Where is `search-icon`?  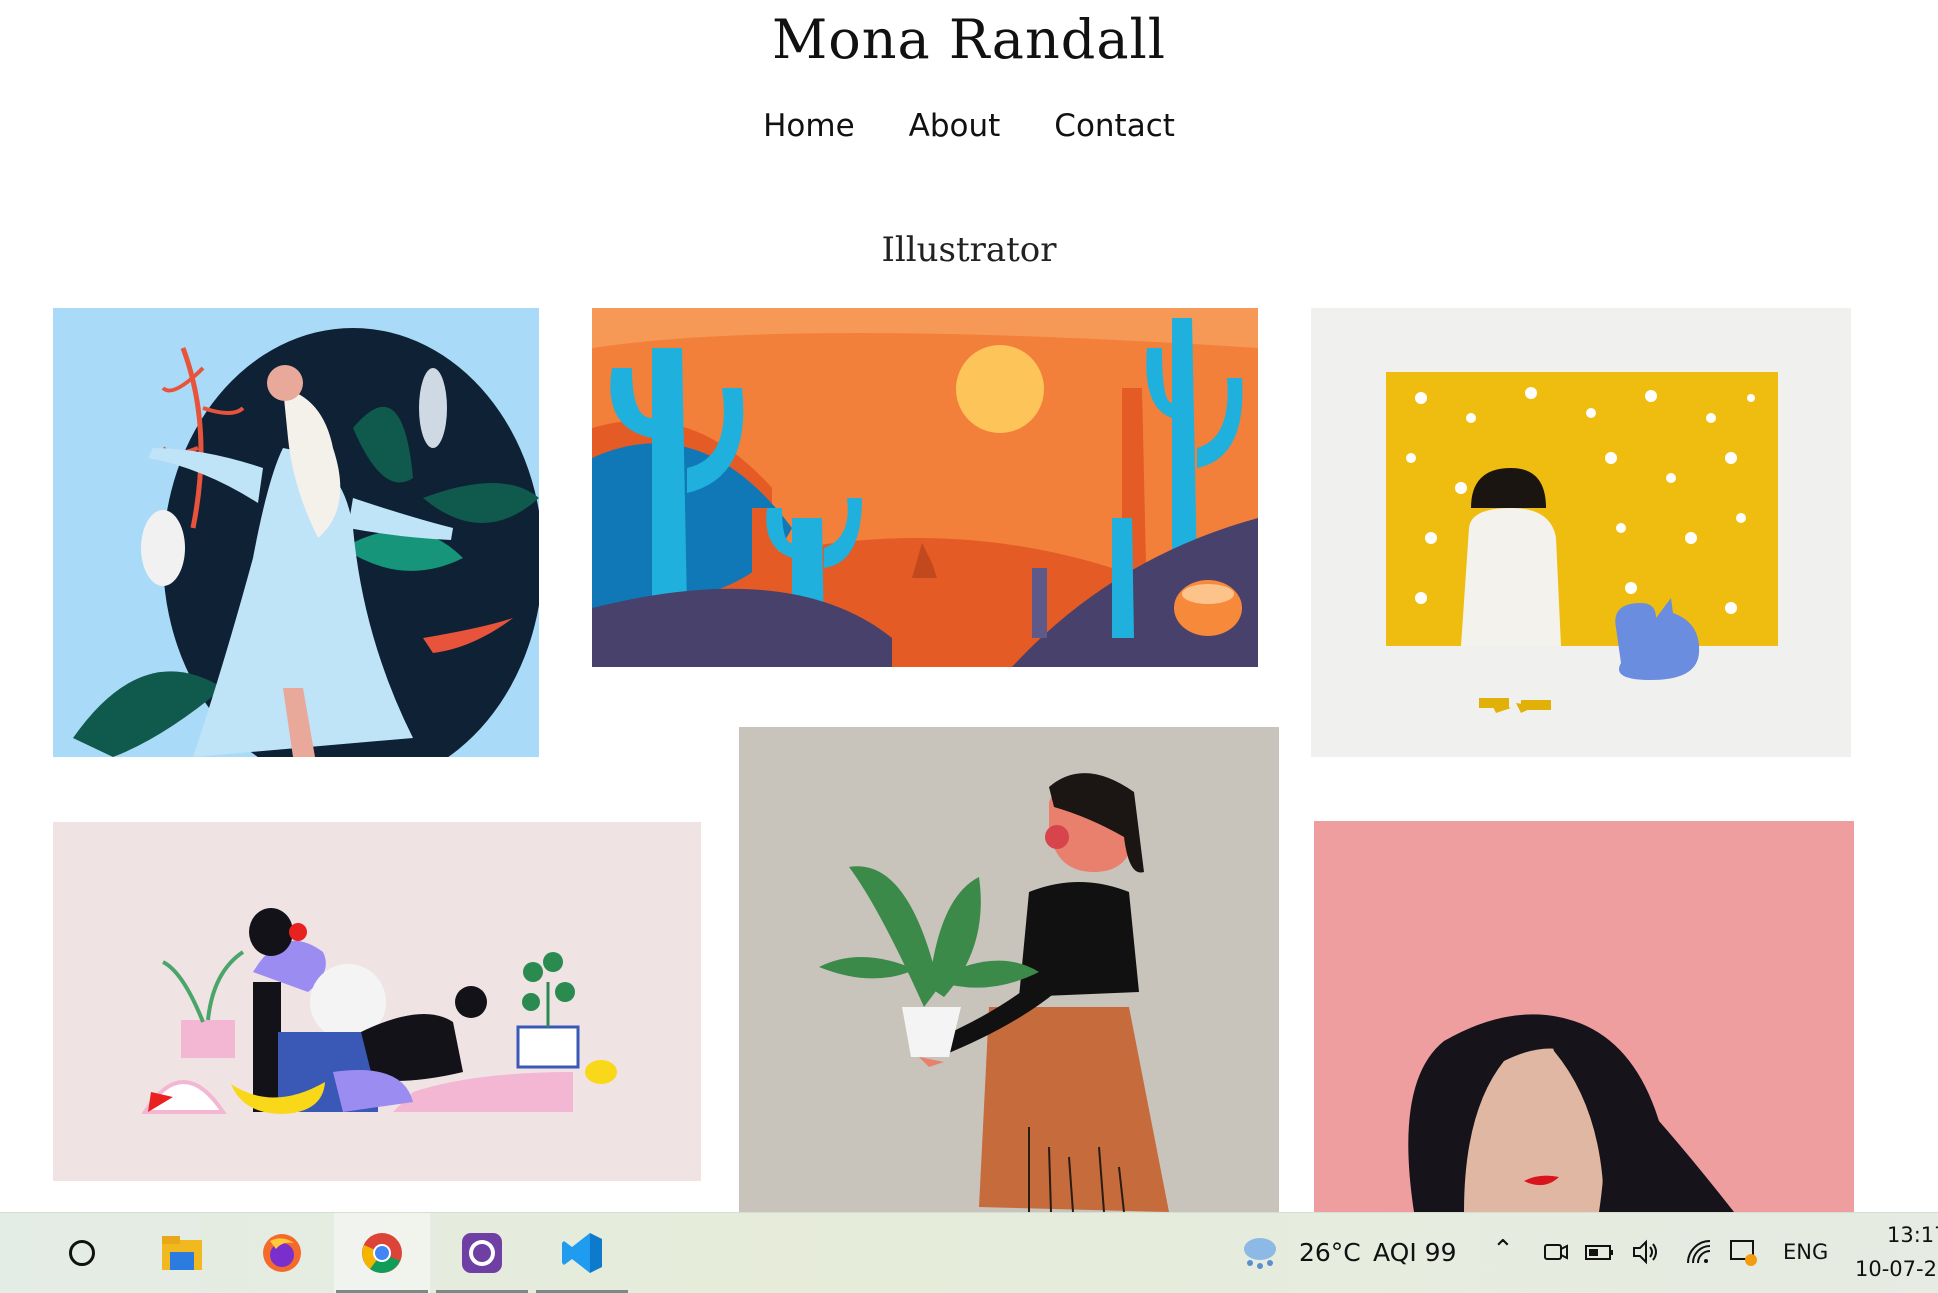
search-icon is located at coordinates (82, 1253).